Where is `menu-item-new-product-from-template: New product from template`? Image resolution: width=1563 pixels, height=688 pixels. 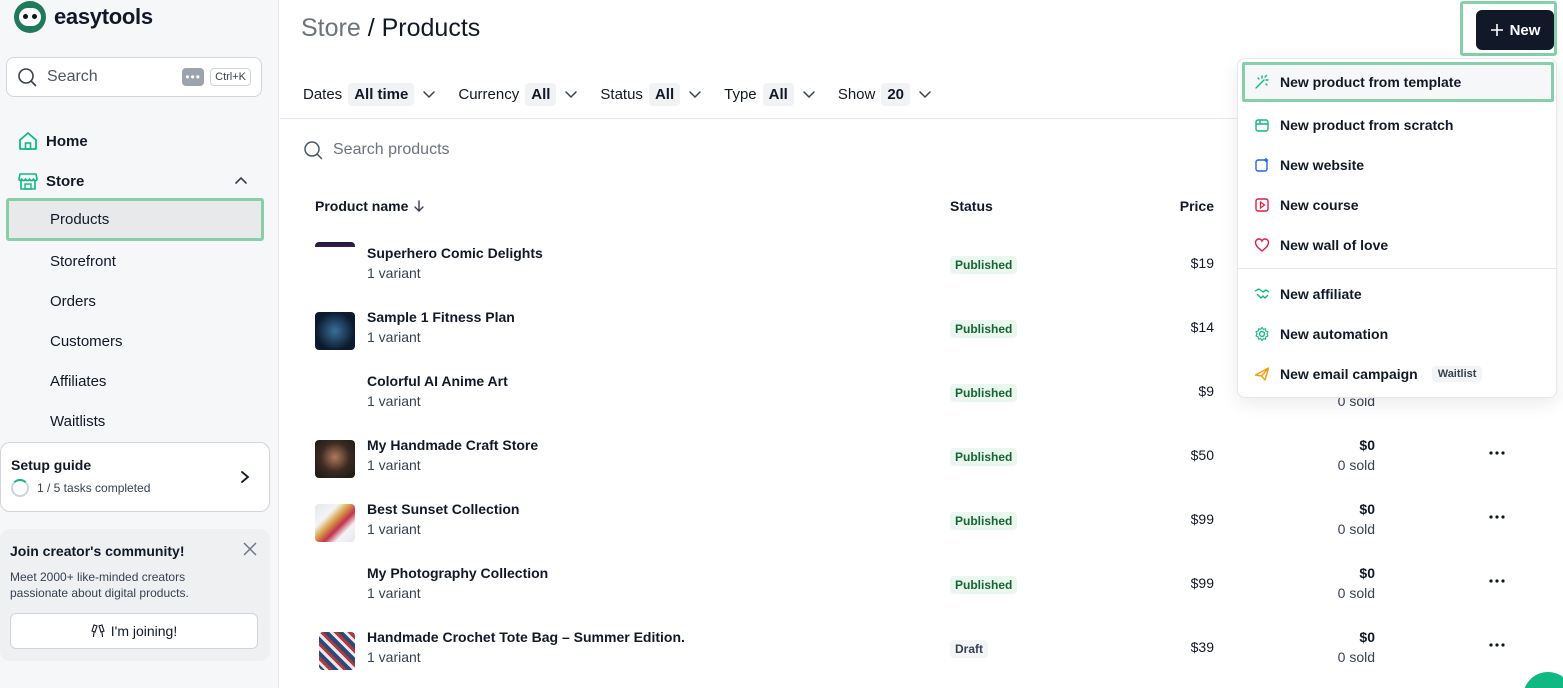 menu-item-new-product-from-template: New product from template is located at coordinates (1398, 82).